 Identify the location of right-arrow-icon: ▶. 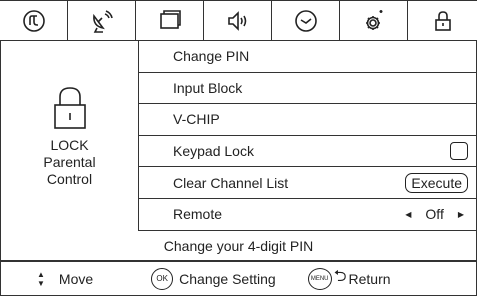
(461, 214).